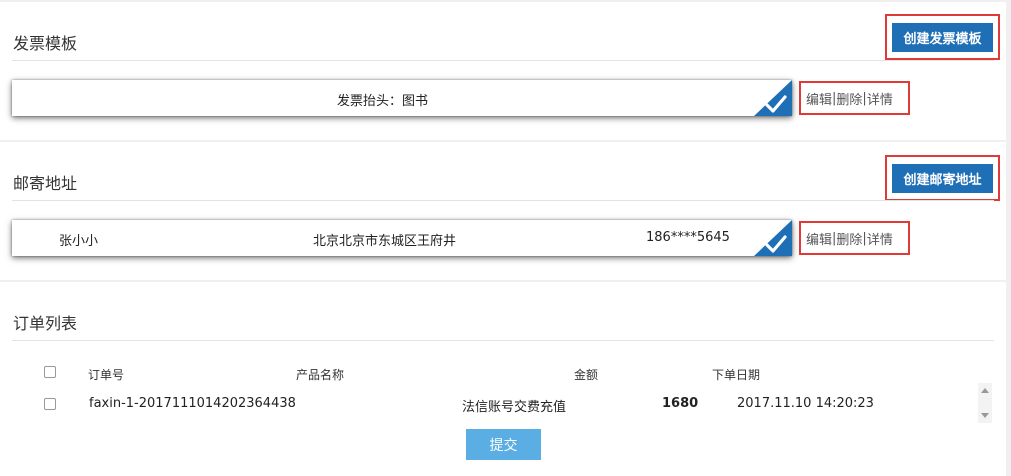 This screenshot has width=1011, height=476. I want to click on address-delete-link: 删除, so click(849, 238).